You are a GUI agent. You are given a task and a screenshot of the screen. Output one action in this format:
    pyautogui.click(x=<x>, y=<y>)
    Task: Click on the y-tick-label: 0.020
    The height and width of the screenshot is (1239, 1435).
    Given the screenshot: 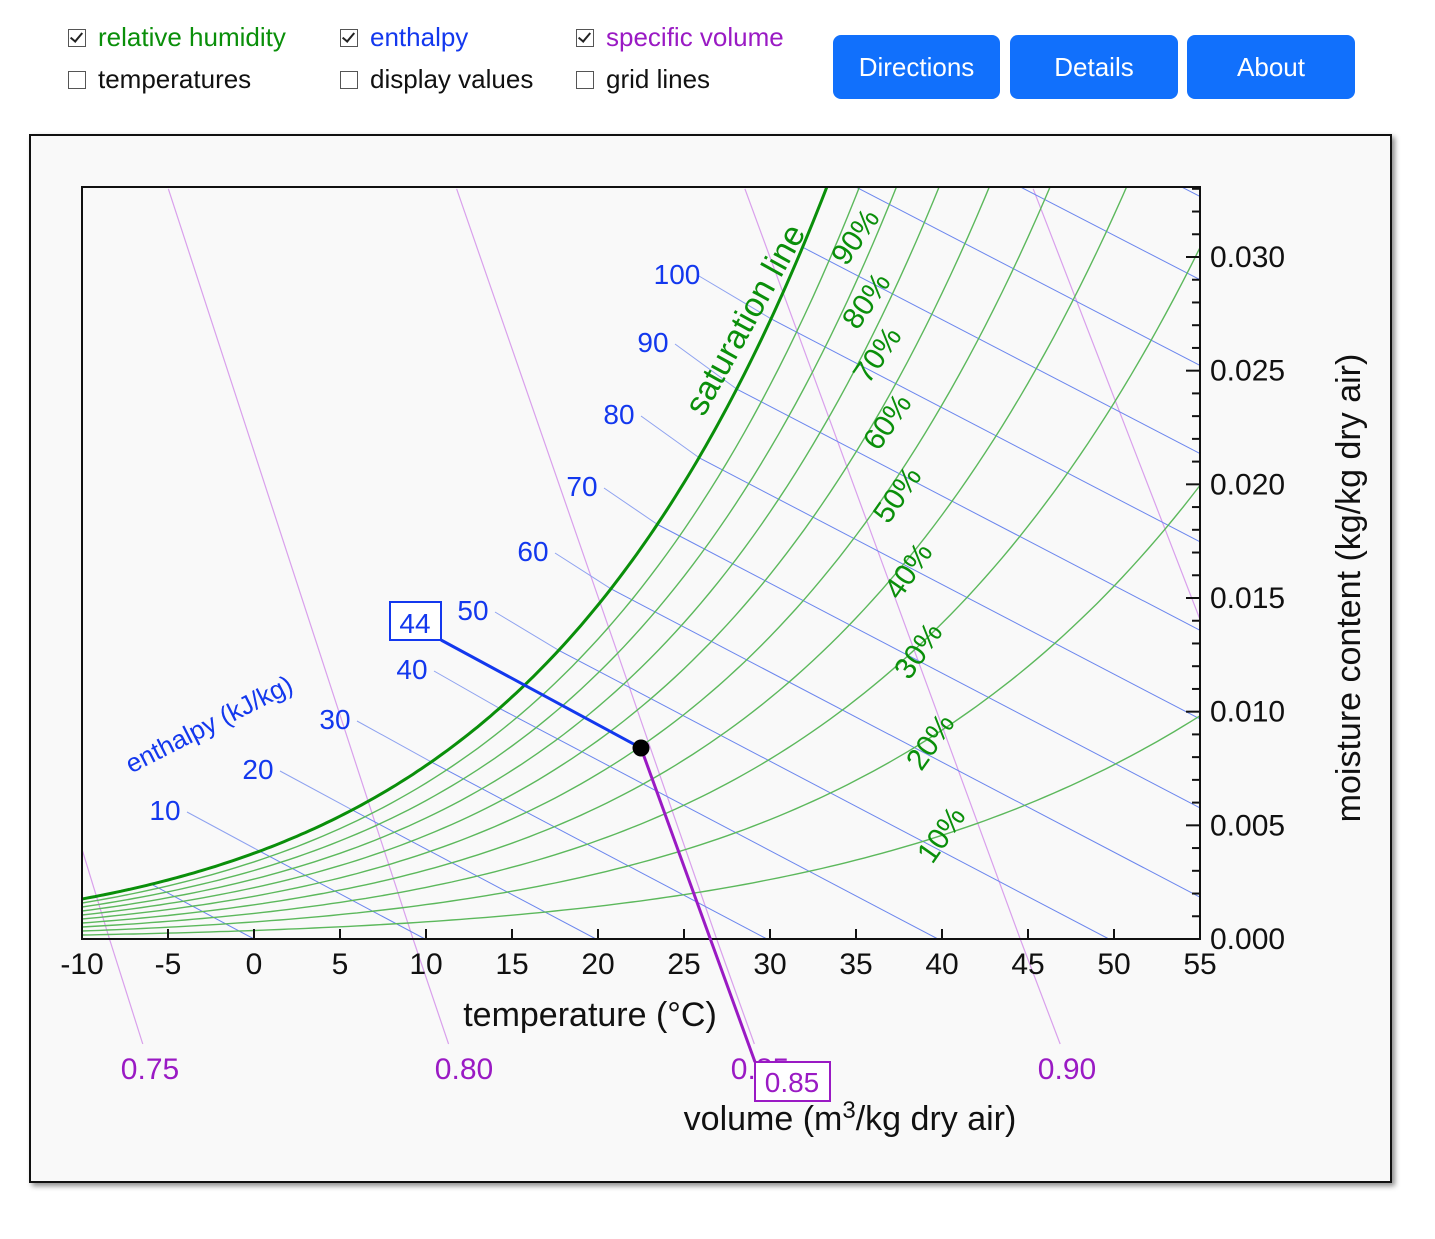 What is the action you would take?
    pyautogui.click(x=1247, y=484)
    